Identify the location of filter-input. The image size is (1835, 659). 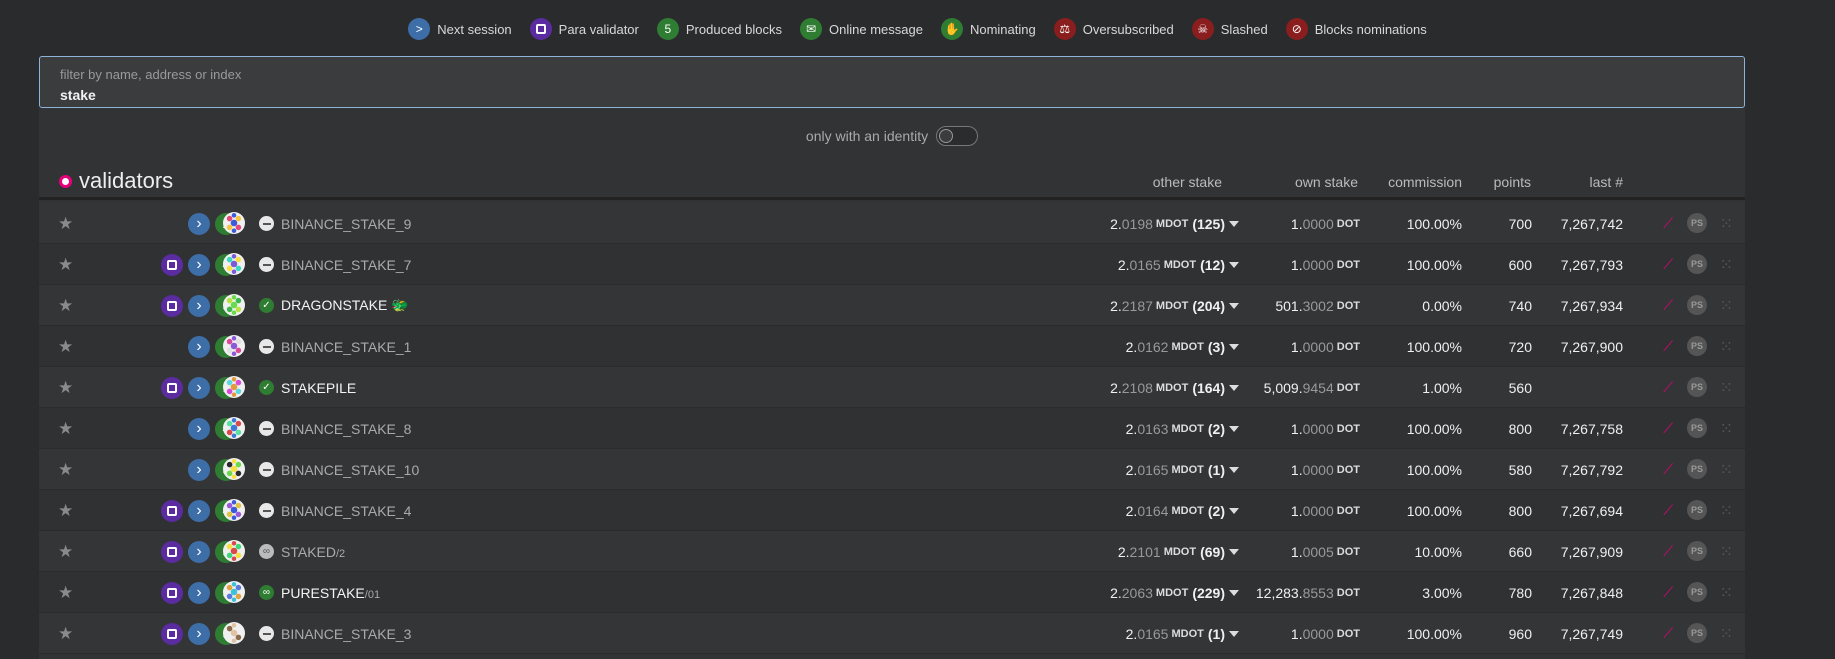
(892, 95).